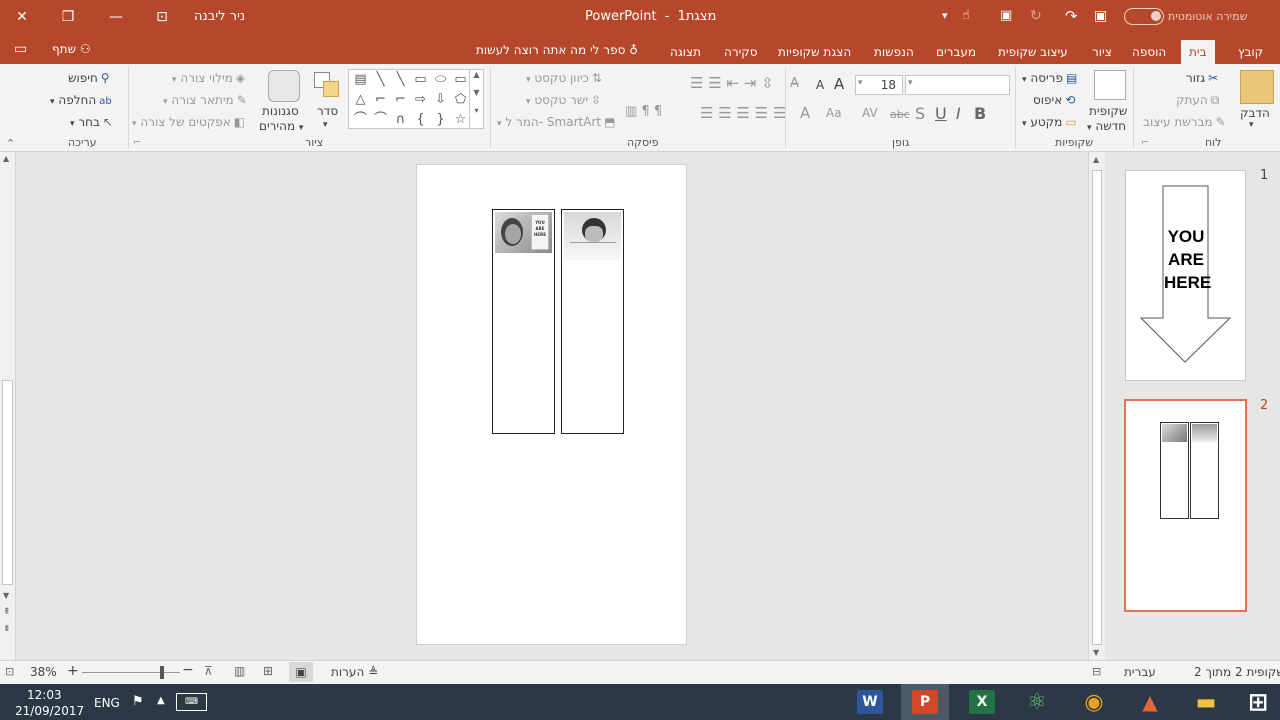 This screenshot has width=1280, height=720. I want to click on shape-effects-button: ▾ אפקטים של צורה ◧, so click(188, 122).